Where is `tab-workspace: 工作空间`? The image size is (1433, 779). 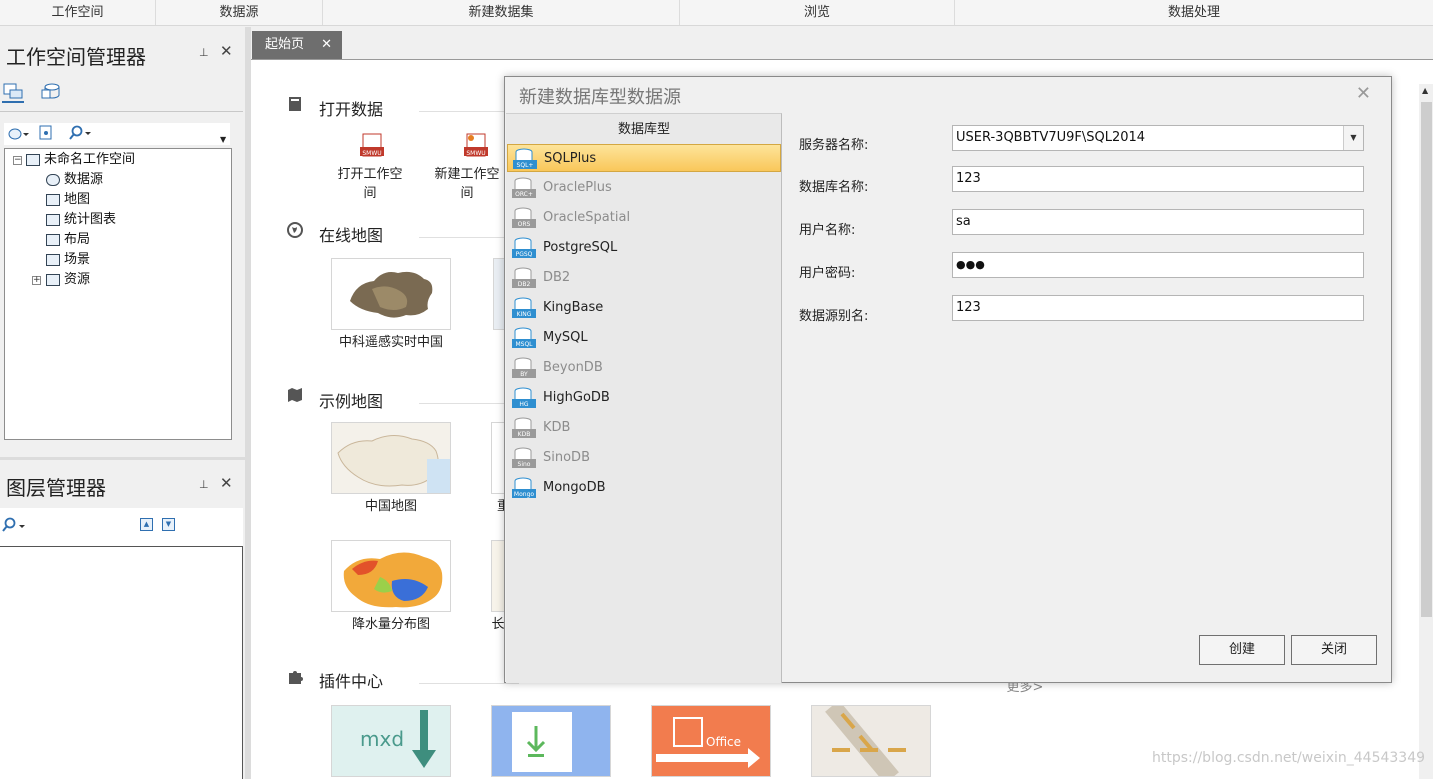 tab-workspace: 工作空间 is located at coordinates (78, 12).